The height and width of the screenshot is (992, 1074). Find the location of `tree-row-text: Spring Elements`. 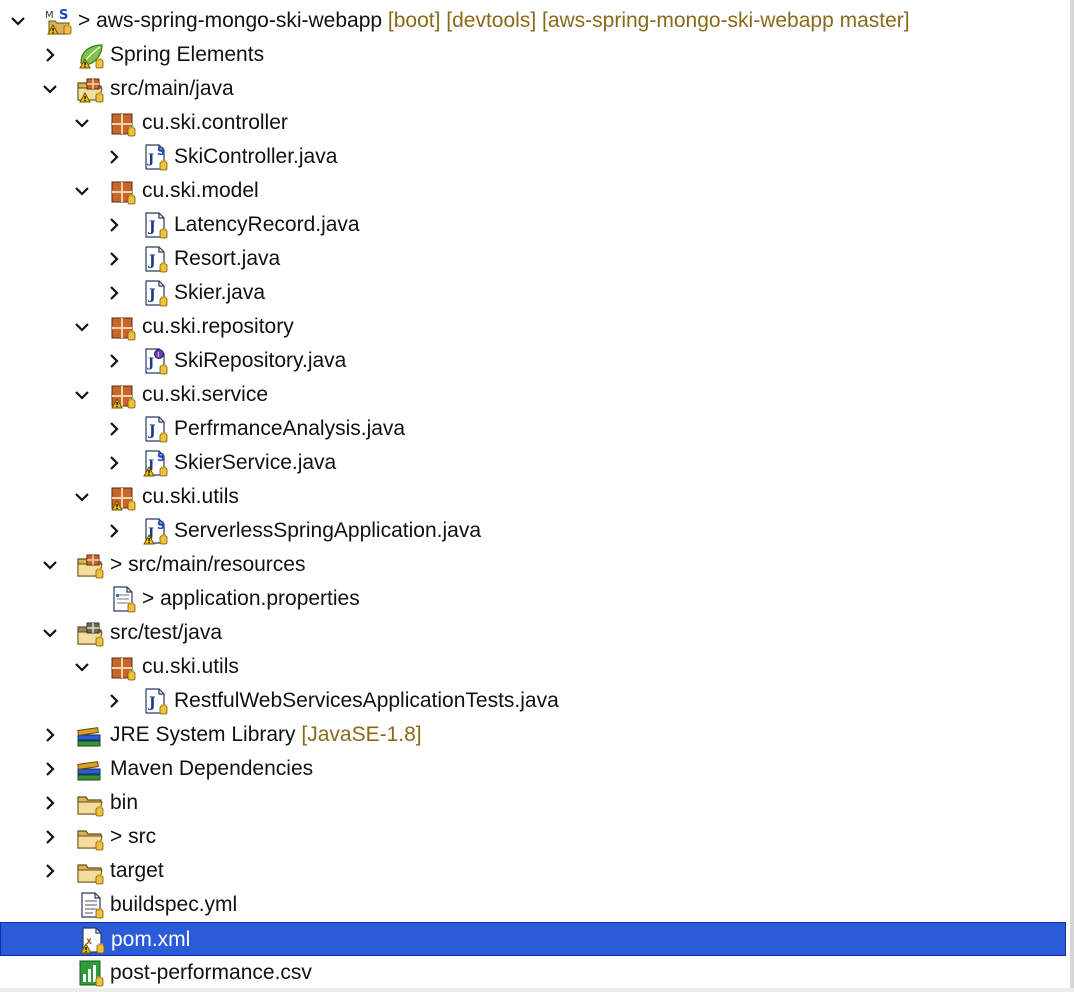

tree-row-text: Spring Elements is located at coordinates (187, 54).